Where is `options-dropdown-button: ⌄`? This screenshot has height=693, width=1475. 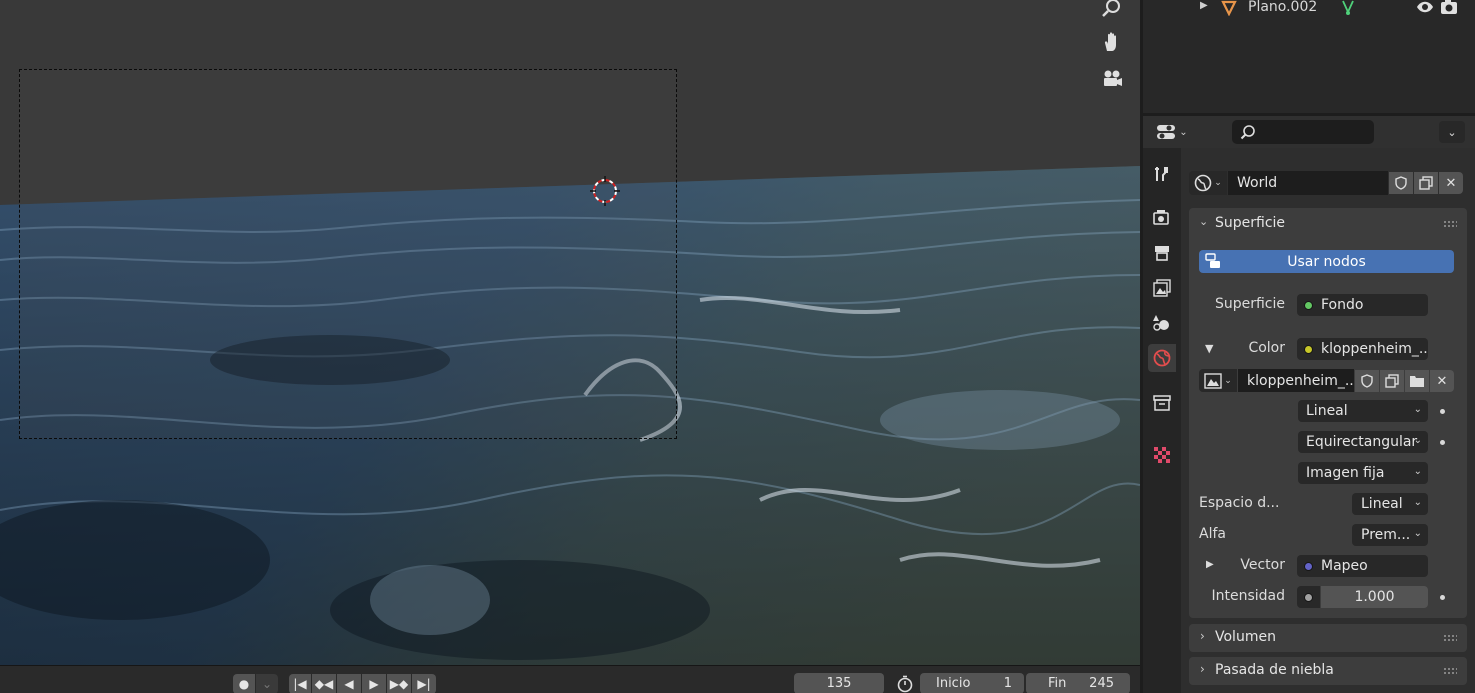
options-dropdown-button: ⌄ is located at coordinates (1452, 132).